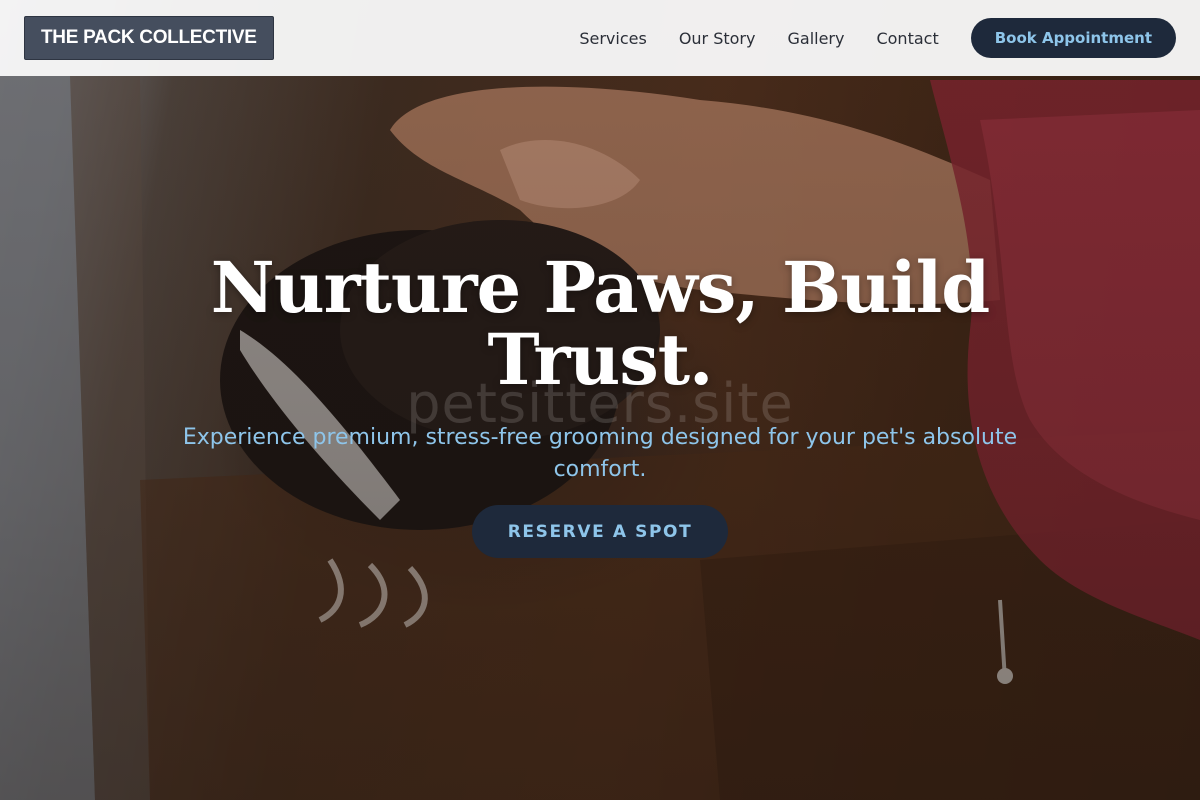  Describe the element at coordinates (149, 38) in the screenshot. I see `site-logo: THE PACK COLLECTIVE` at that location.